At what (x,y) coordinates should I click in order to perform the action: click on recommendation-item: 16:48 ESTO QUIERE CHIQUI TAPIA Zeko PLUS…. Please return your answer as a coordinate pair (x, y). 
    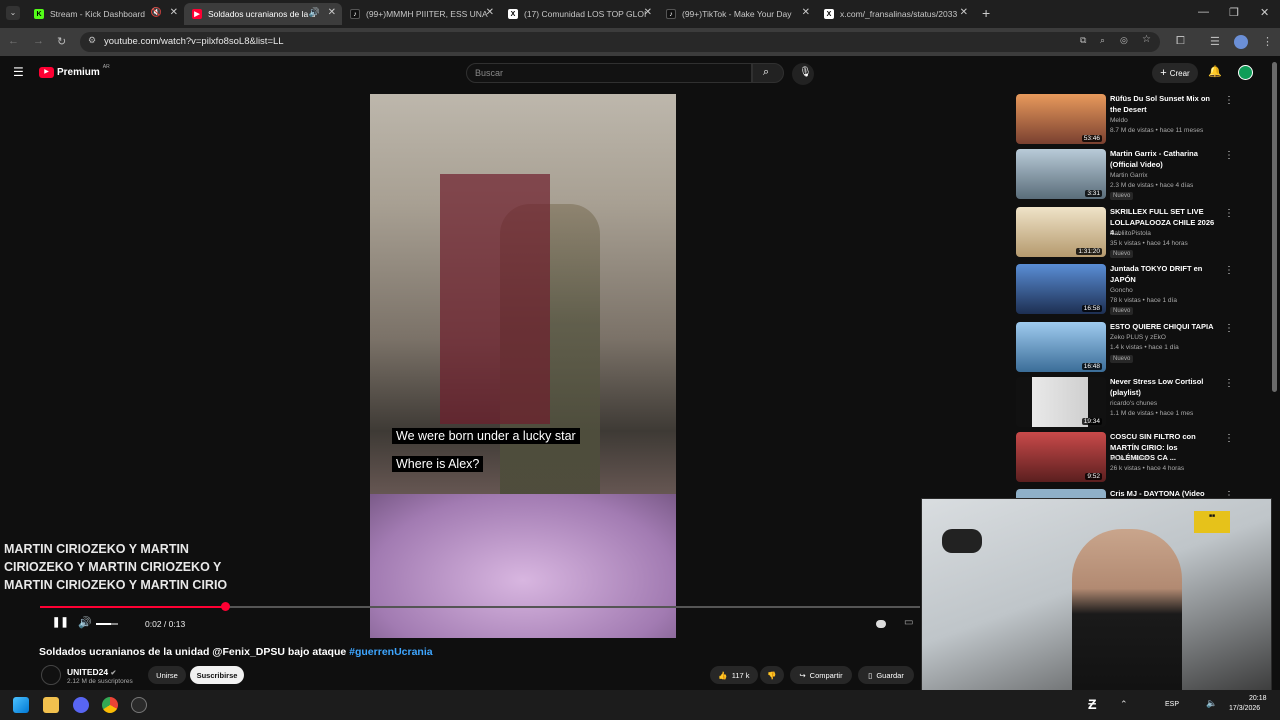
    Looking at the image, I should click on (1126, 349).